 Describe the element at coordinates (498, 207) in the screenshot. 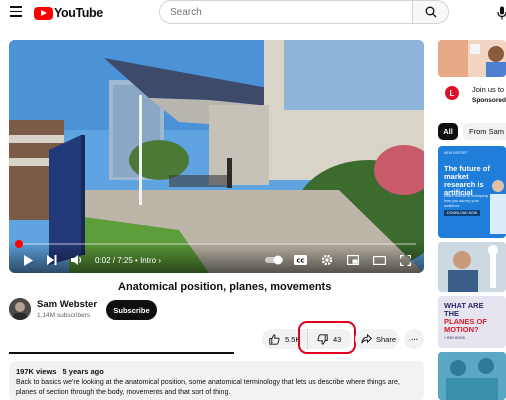

I see `rec1-illustration` at that location.